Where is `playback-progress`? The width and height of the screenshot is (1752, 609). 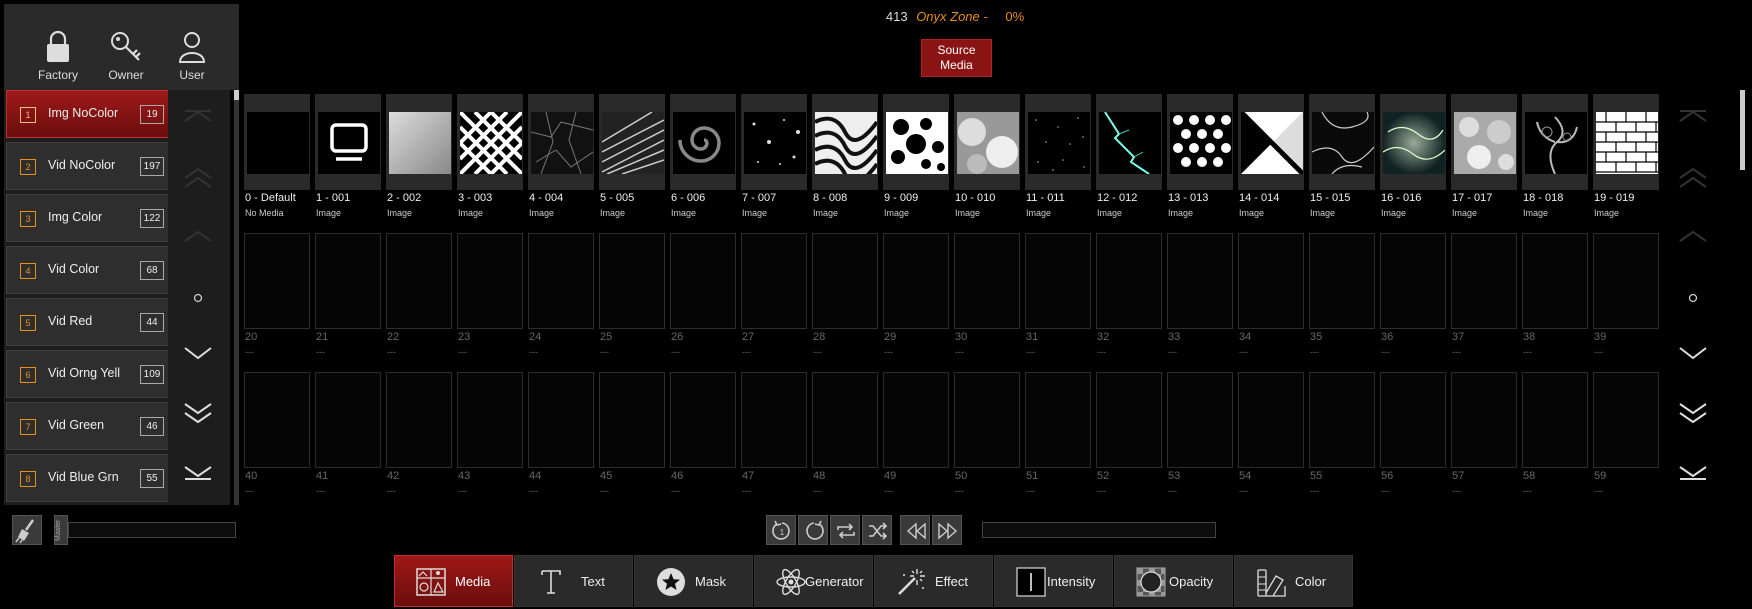 playback-progress is located at coordinates (1099, 530).